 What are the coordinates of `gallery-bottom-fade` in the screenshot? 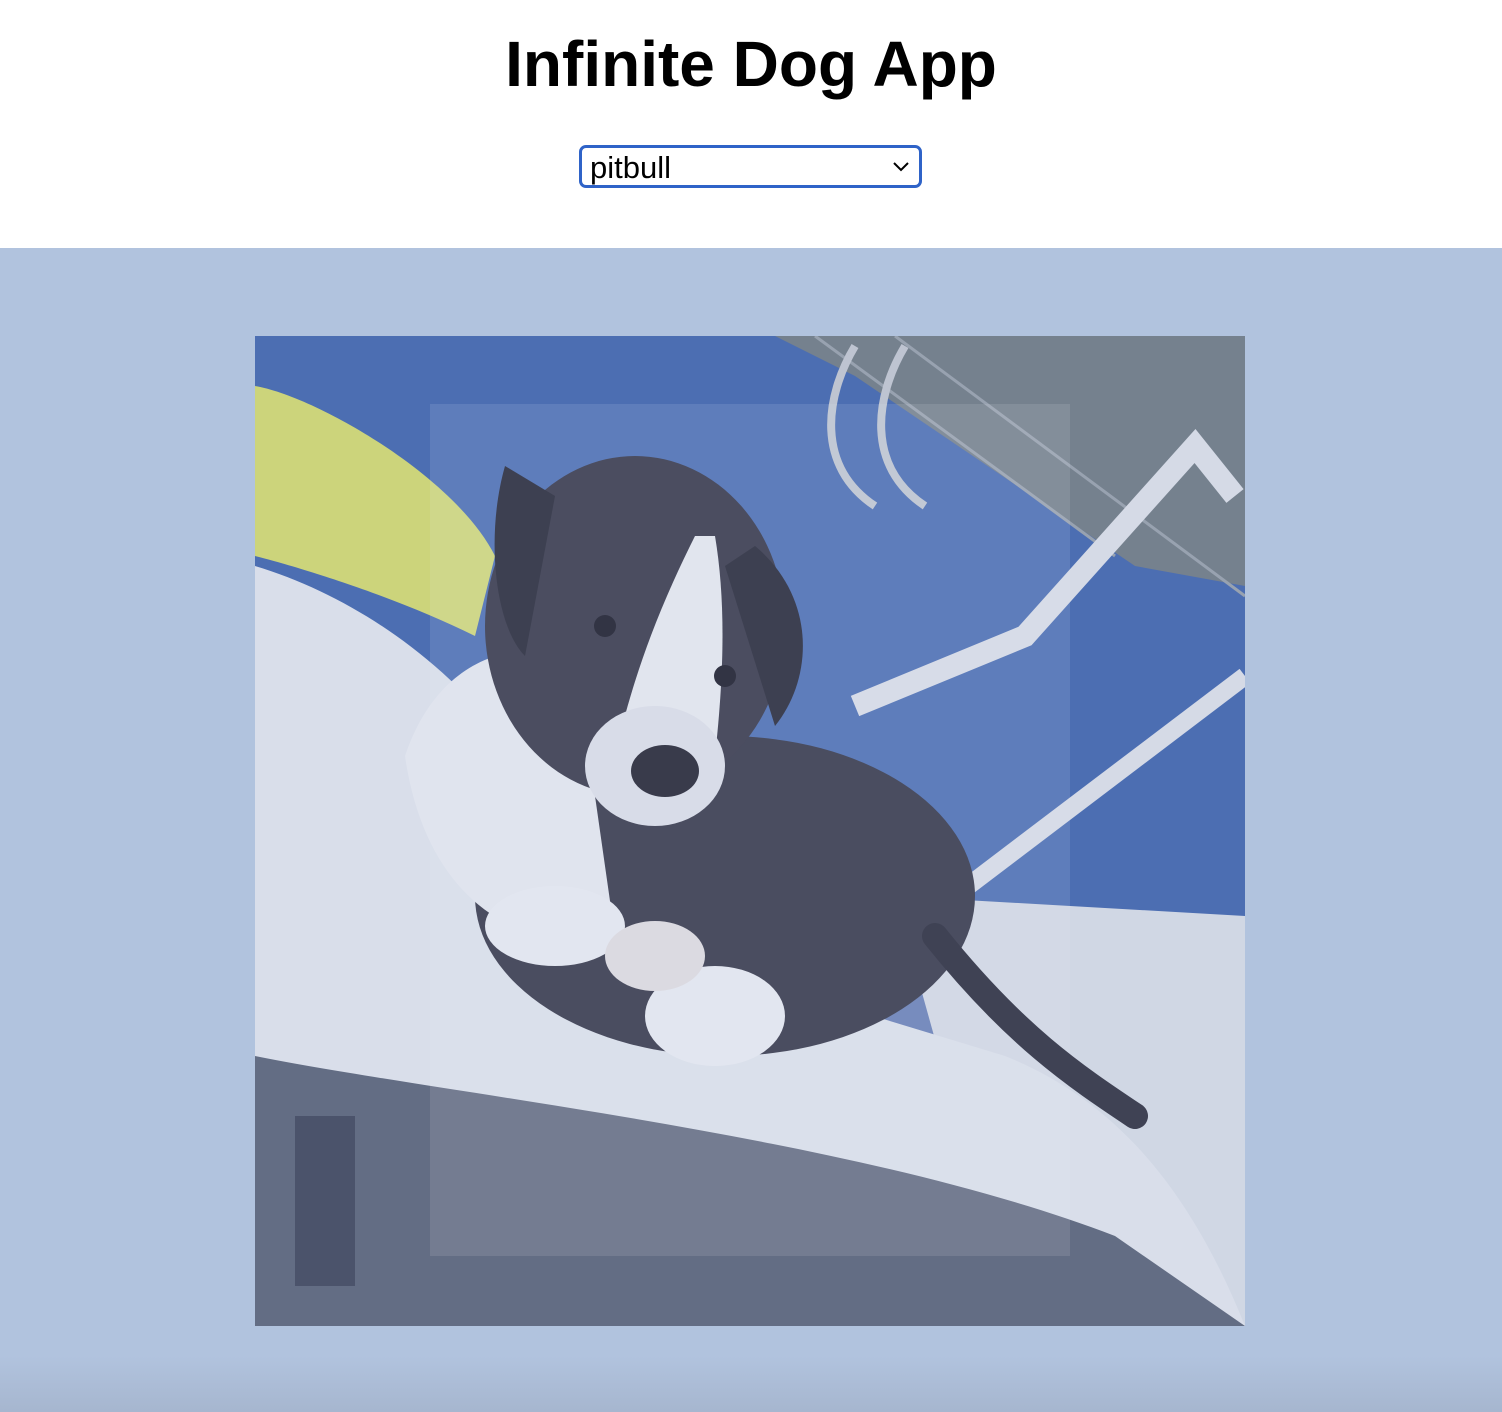 It's located at (751, 1384).